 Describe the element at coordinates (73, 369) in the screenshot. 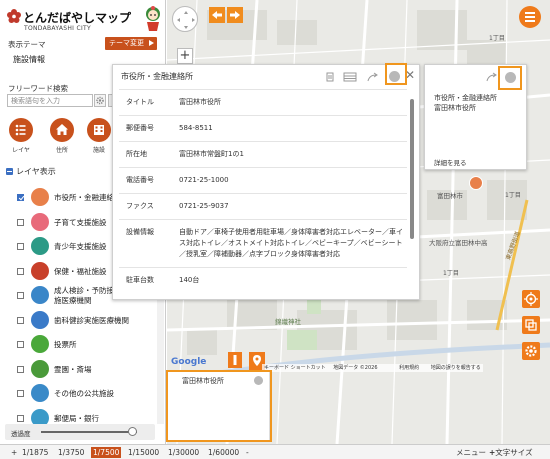

I see `layer-label: 霊園・斎場` at that location.